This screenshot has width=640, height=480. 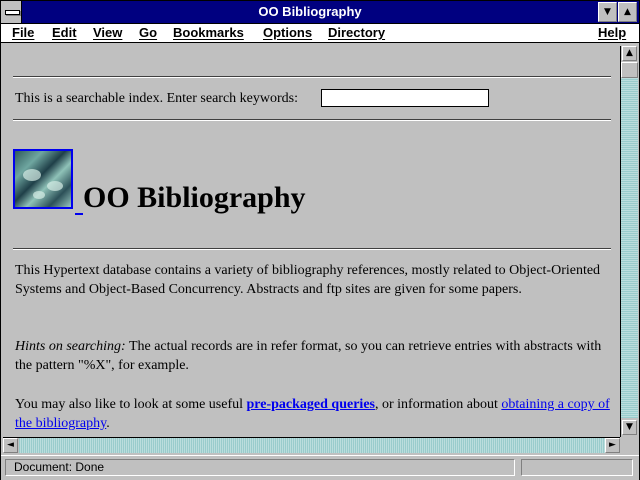 I want to click on maximize-icon: ▲, so click(x=627, y=12).